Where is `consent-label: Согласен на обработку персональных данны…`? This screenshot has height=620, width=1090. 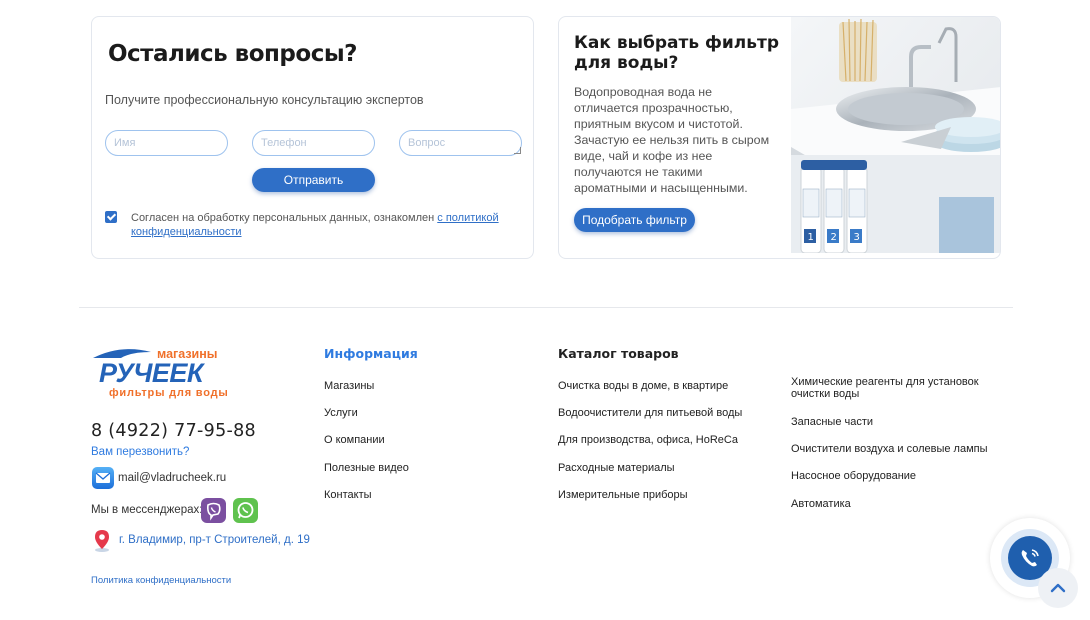 consent-label: Согласен на обработку персональных данны… is located at coordinates (284, 218).